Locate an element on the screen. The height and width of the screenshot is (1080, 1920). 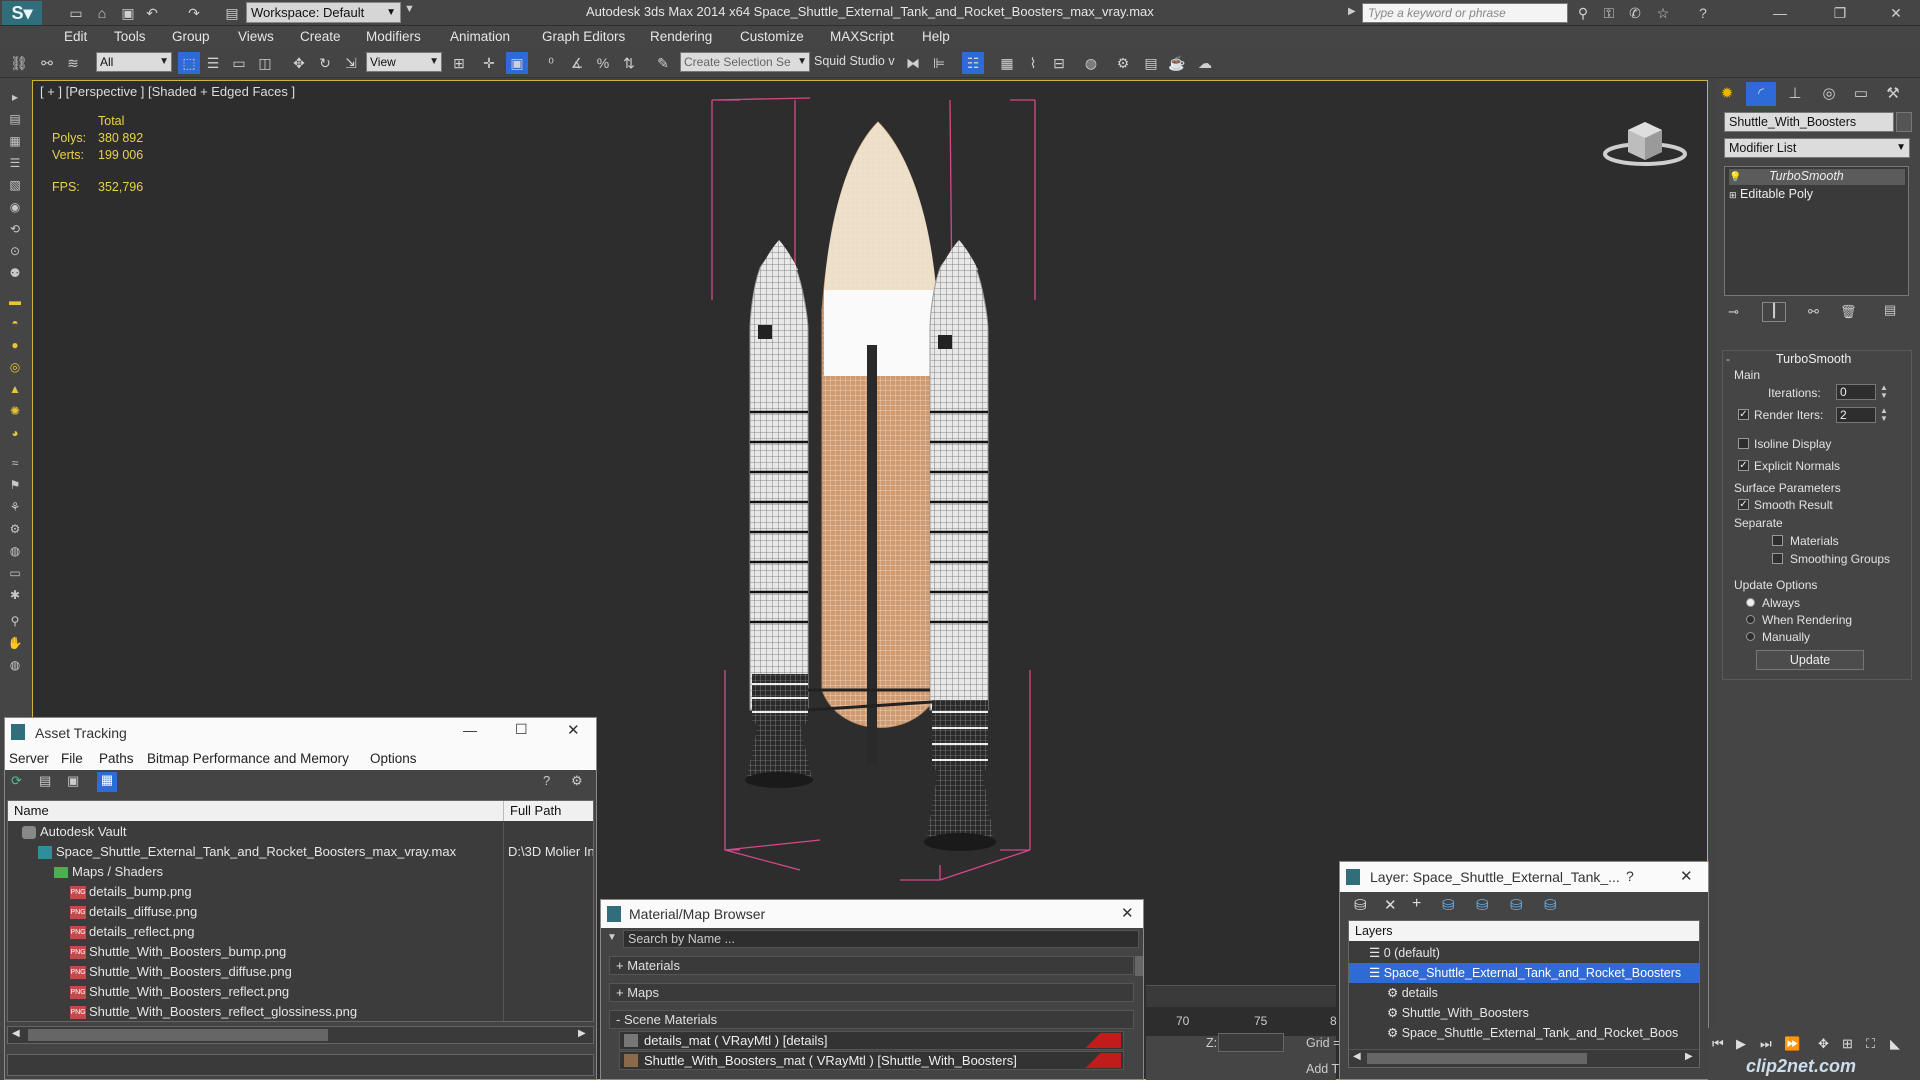
open-file-icon: ⌂ is located at coordinates (102, 13).